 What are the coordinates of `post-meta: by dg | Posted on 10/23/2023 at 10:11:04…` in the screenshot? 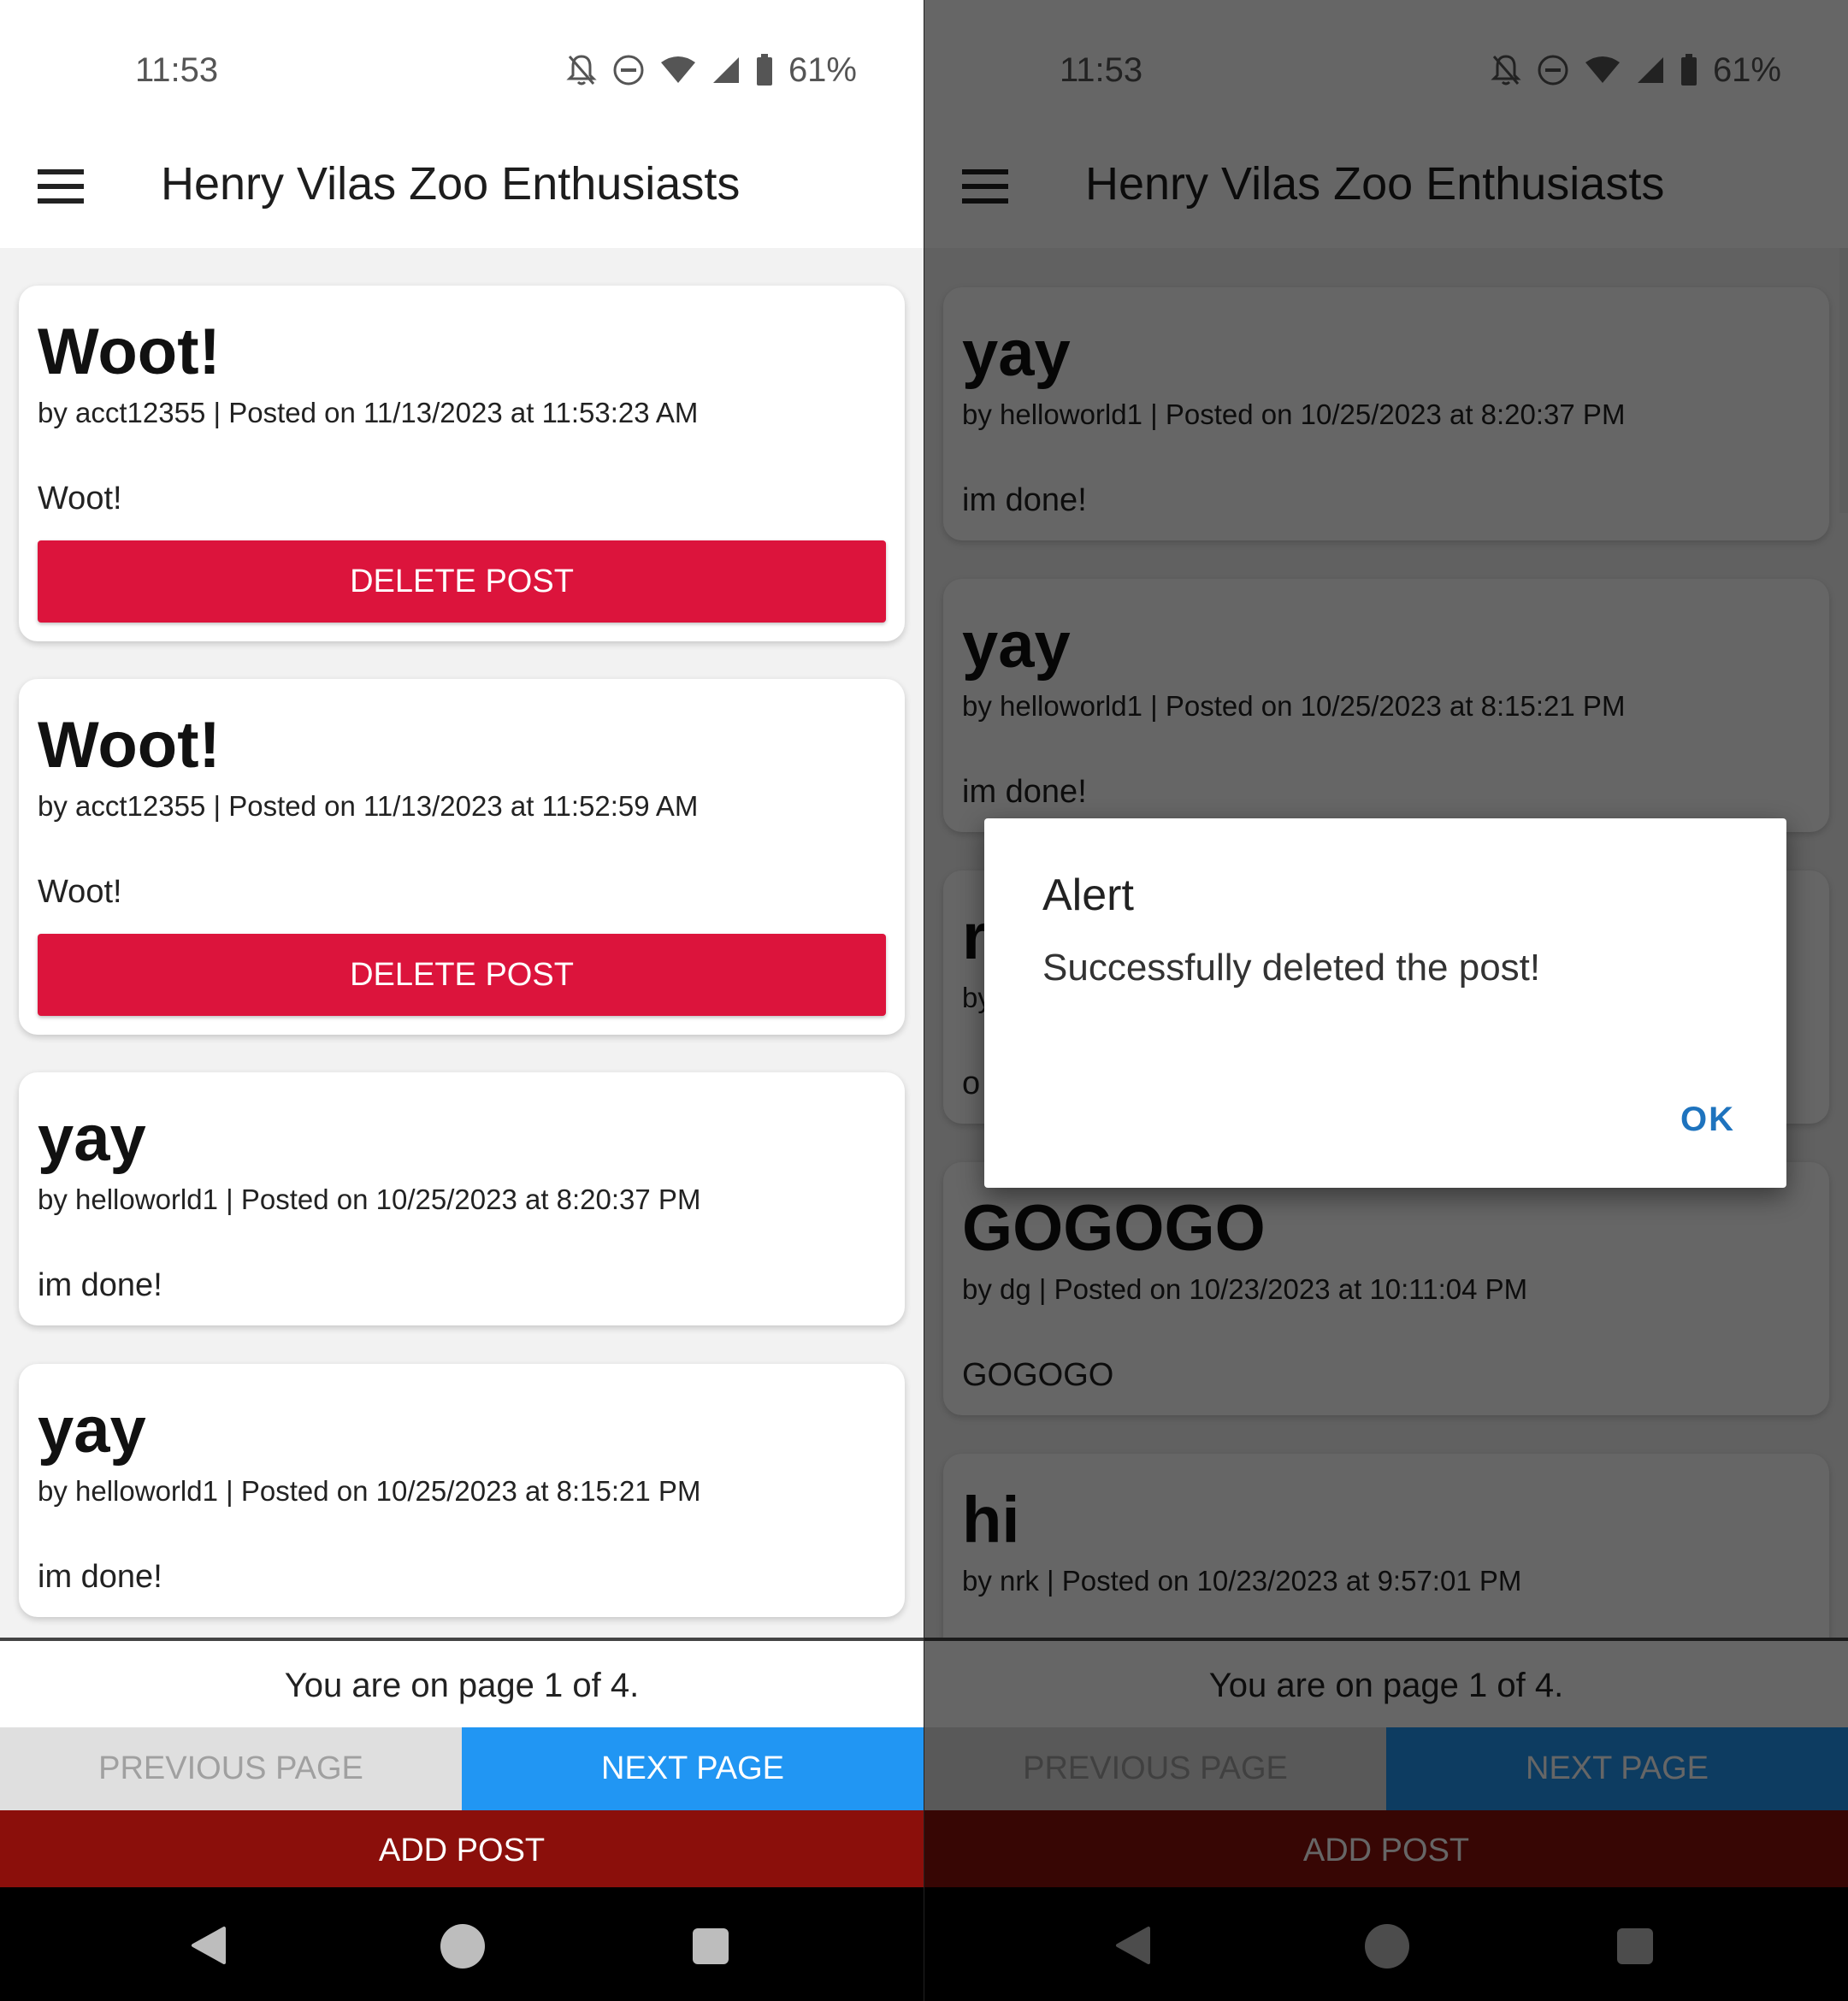 It's located at (1245, 1289).